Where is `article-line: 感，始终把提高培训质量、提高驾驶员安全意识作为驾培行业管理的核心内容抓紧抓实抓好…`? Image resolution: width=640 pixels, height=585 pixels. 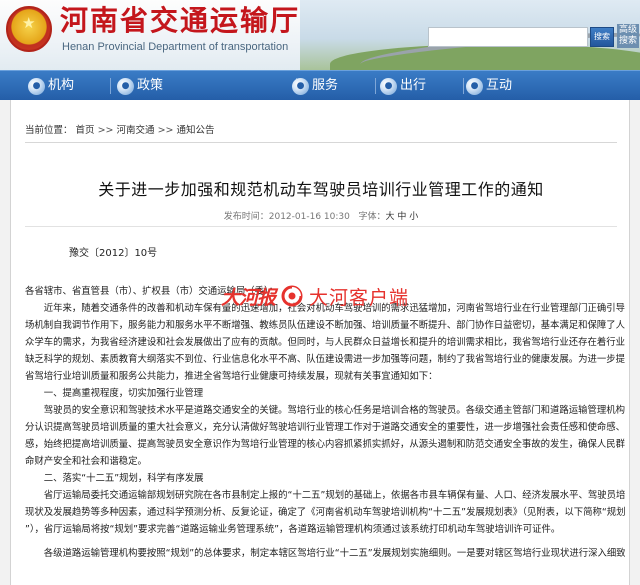 article-line: 感，始终把提高培训质量、提高驾驶员安全意识作为驾培行业管理的核心内容抓紧抓实抓好… is located at coordinates (325, 444).